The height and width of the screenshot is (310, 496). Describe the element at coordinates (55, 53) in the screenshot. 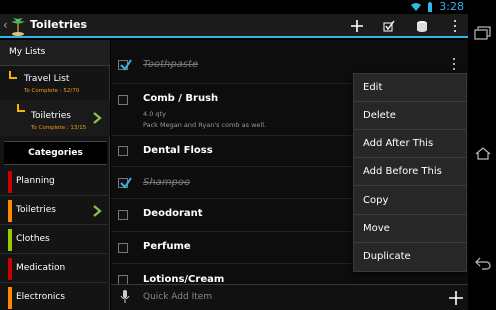

I see `my-lists-header: My Lists` at that location.